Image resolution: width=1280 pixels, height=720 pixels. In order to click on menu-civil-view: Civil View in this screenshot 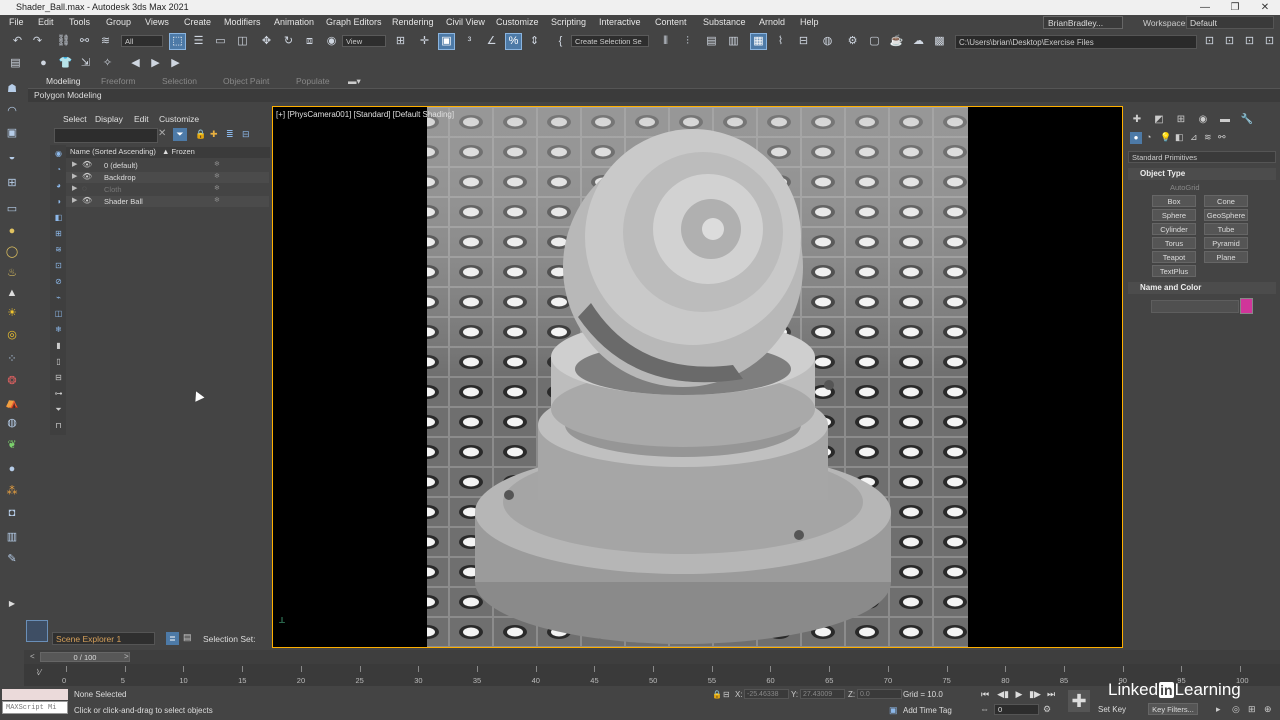, I will do `click(465, 22)`.